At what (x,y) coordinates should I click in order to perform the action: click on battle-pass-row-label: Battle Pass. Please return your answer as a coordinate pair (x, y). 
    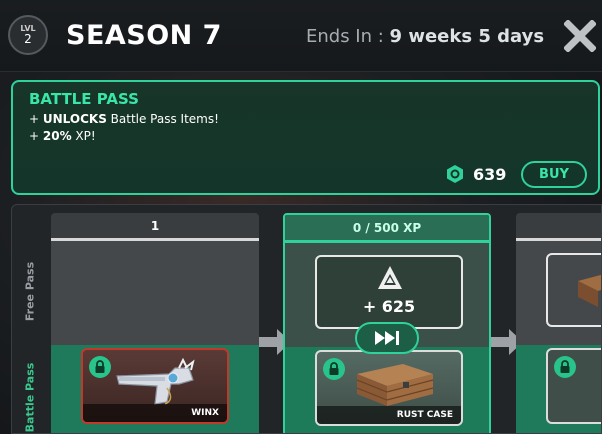
    Looking at the image, I should click on (30, 397).